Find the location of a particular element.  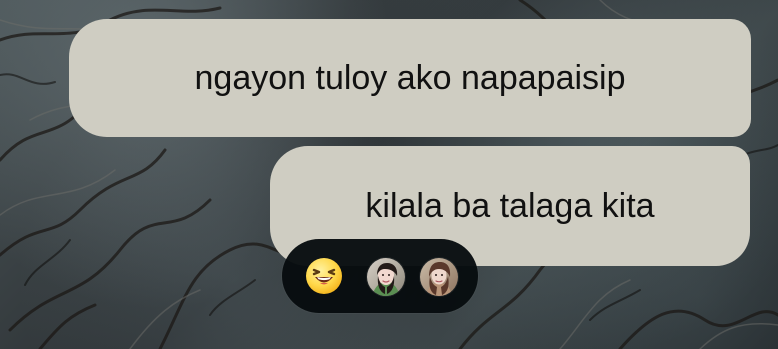

laughing-squinting-face-icon is located at coordinates (324, 276).